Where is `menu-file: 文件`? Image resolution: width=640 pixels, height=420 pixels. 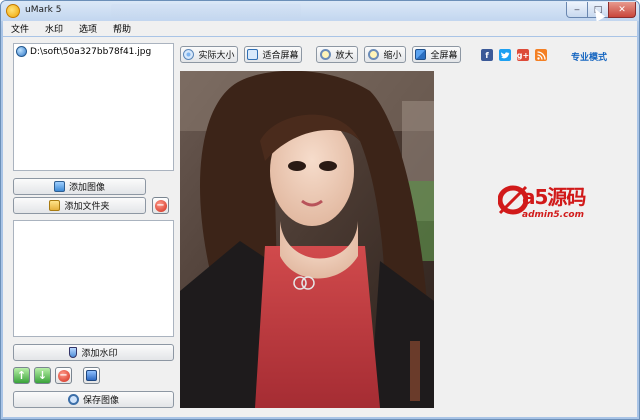
menu-file: 文件 is located at coordinates (20, 28).